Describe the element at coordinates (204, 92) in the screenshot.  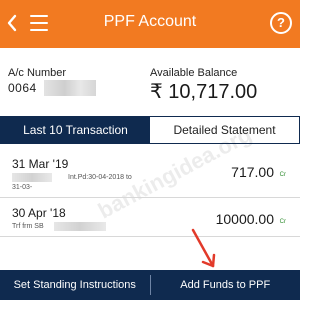
I see `available-balance-value: ₹ 10,717.00` at that location.